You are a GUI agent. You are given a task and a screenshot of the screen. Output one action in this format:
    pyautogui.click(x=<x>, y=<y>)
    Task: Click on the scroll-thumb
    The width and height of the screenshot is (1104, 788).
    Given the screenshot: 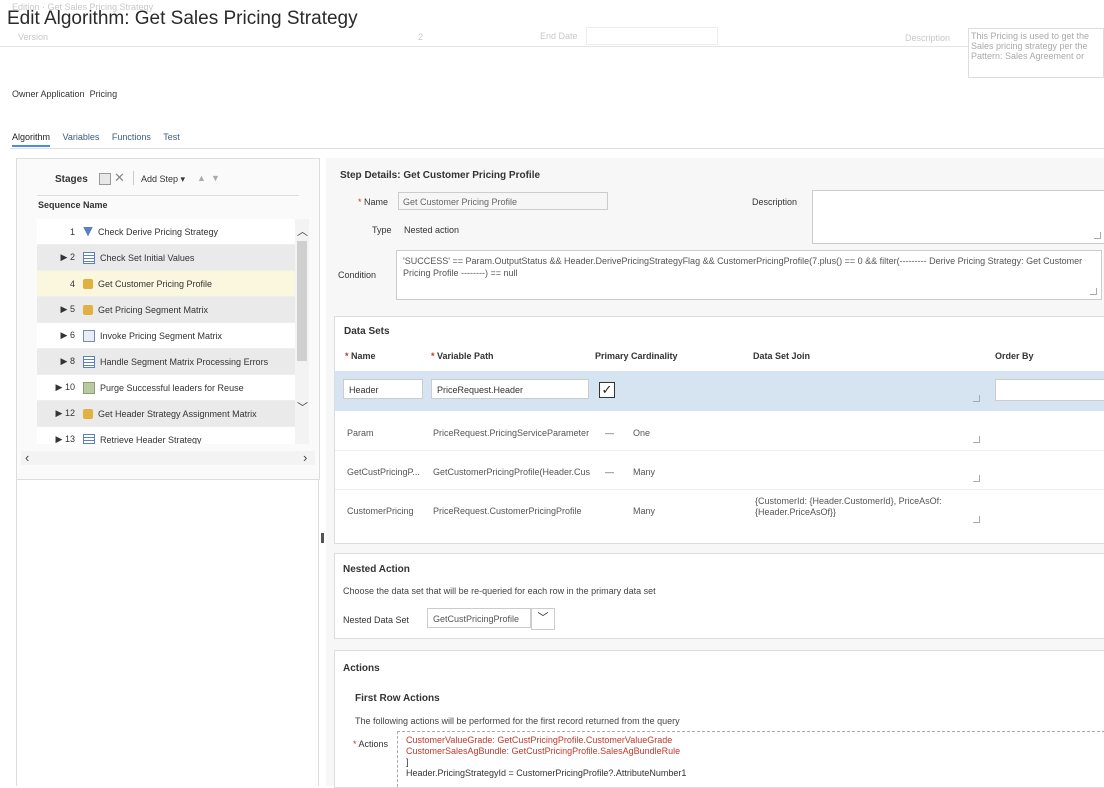 What is the action you would take?
    pyautogui.click(x=302, y=301)
    